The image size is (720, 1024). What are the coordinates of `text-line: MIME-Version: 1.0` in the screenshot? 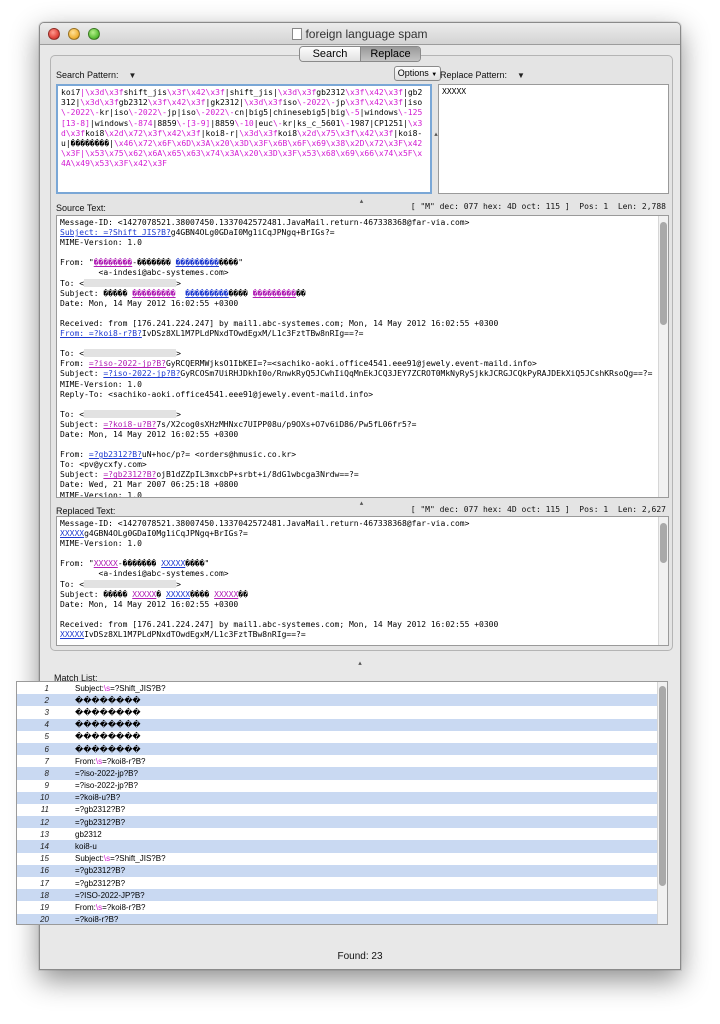 It's located at (362, 385).